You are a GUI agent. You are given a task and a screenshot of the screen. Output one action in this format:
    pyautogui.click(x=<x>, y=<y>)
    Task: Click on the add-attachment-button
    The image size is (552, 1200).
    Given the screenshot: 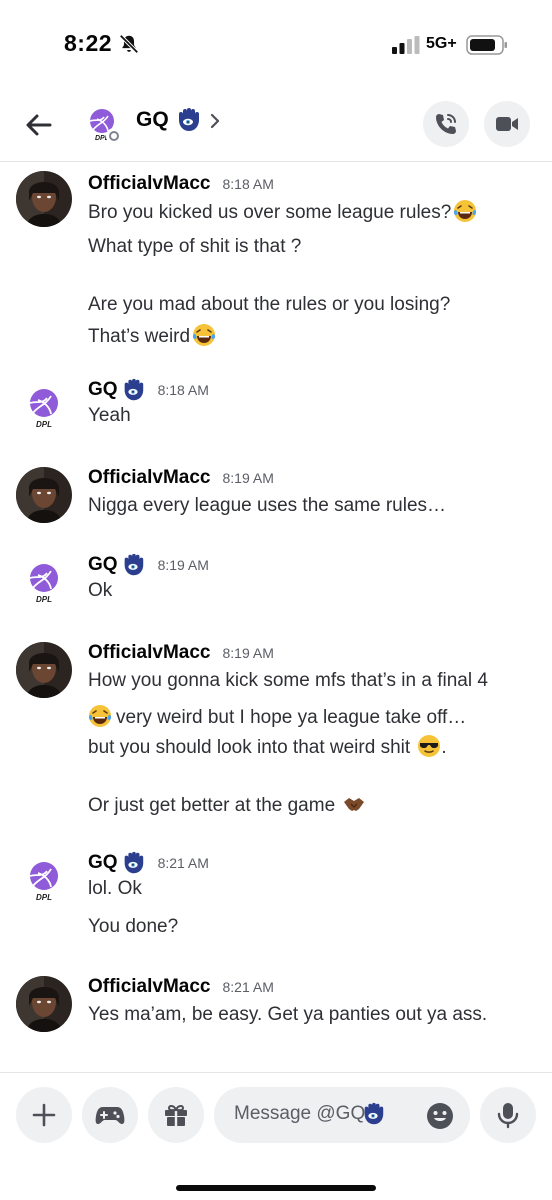 What is the action you would take?
    pyautogui.click(x=44, y=1115)
    